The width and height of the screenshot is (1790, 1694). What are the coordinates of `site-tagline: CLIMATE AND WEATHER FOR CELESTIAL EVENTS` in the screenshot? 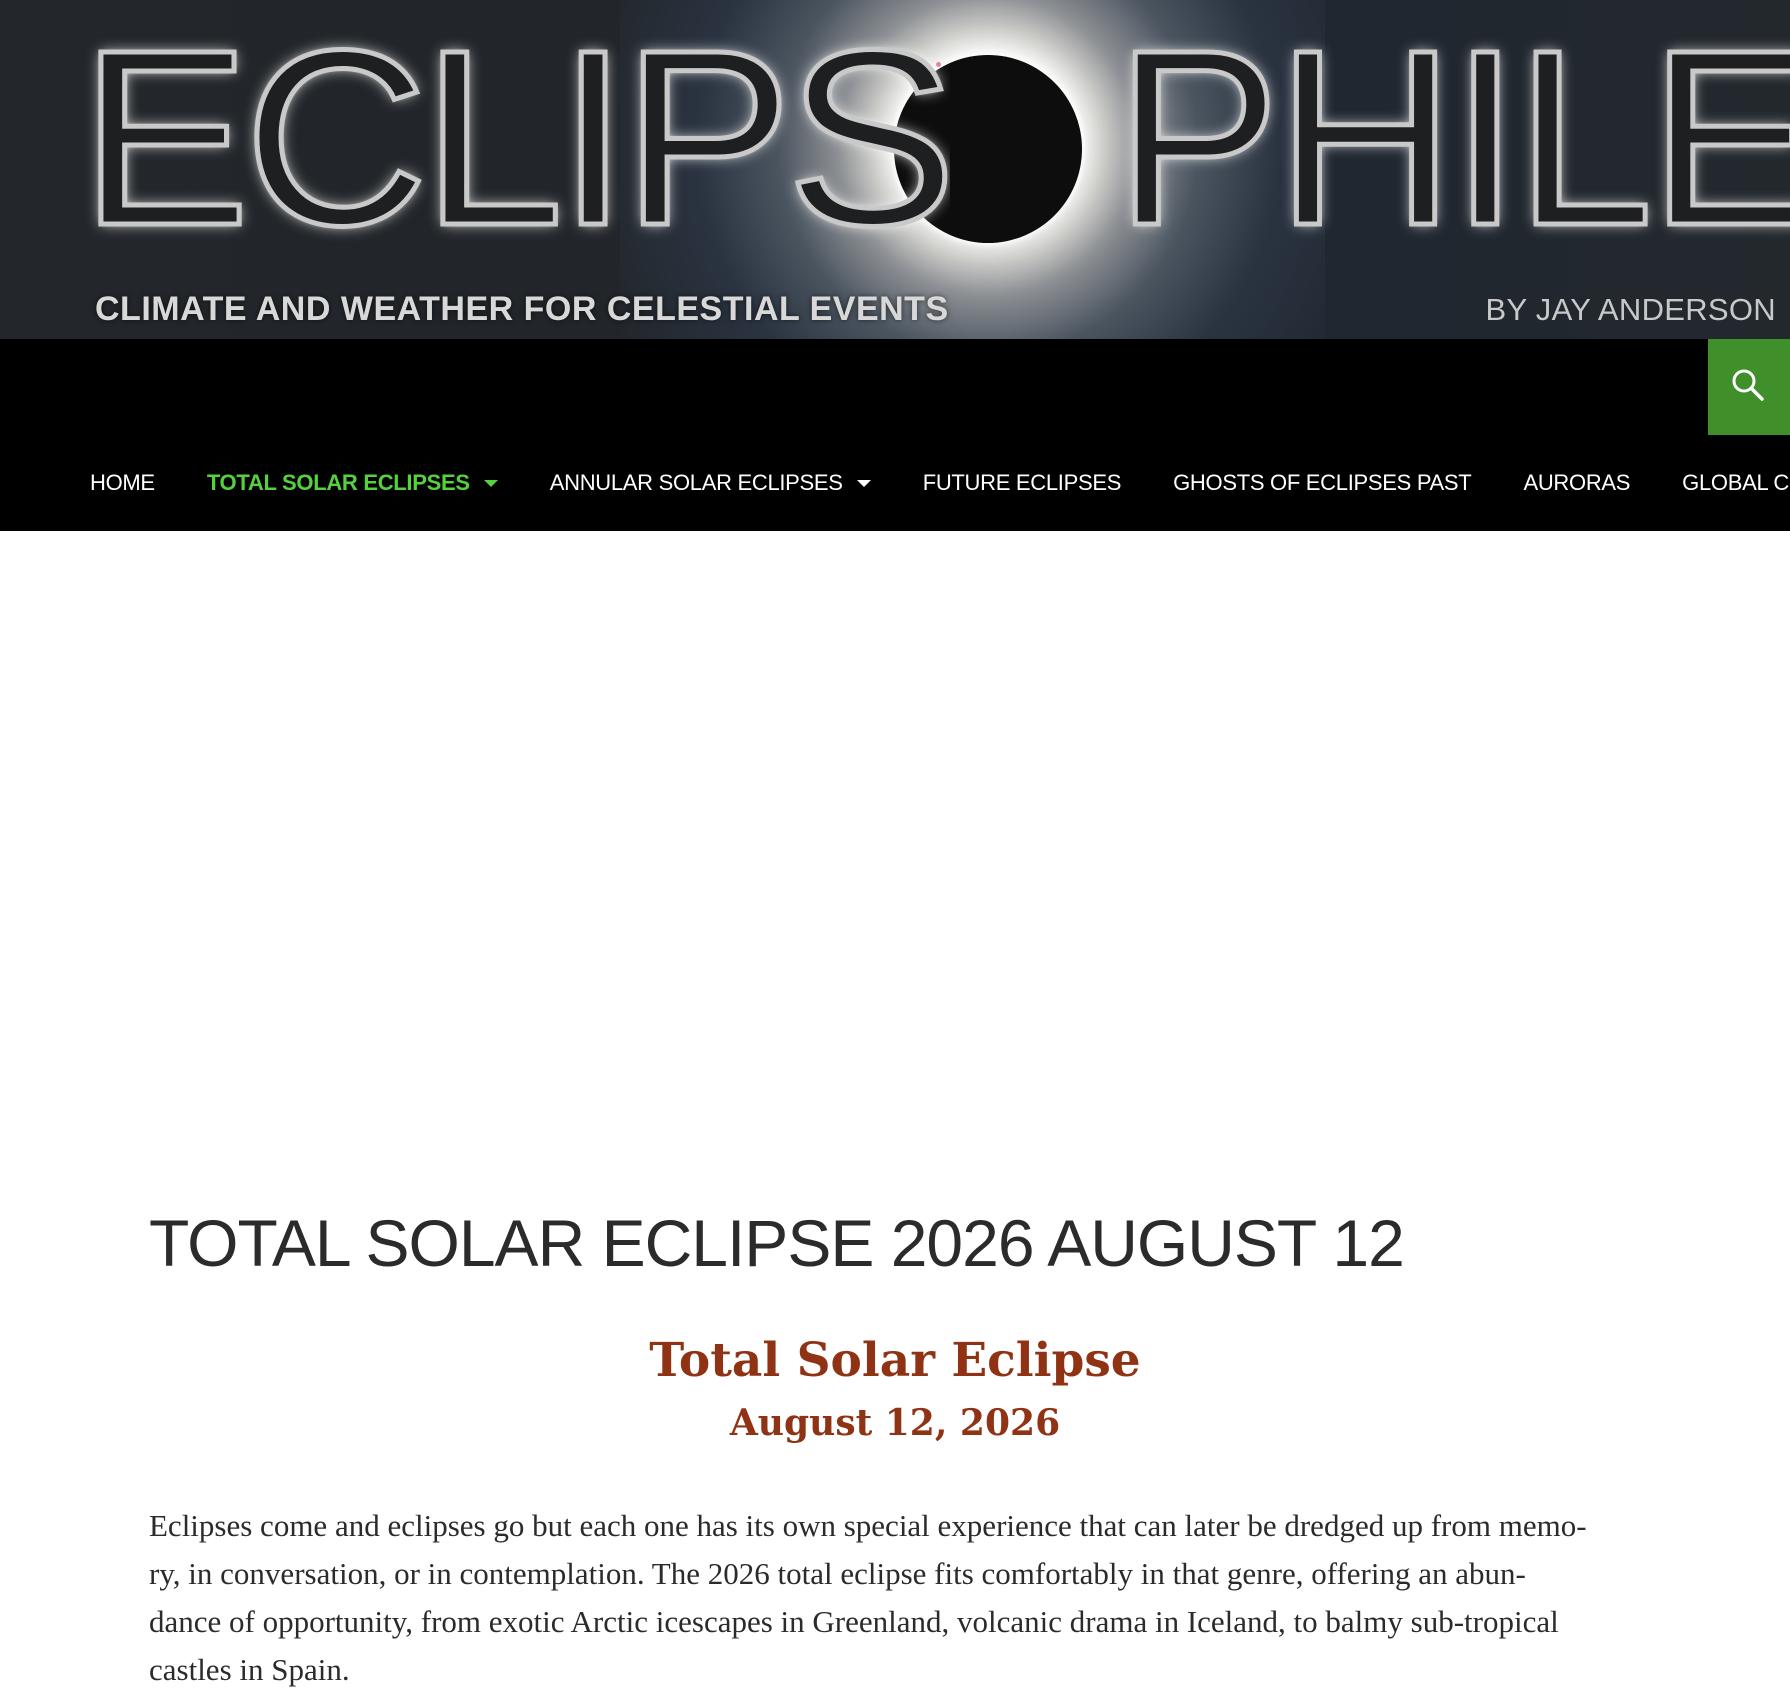 It's located at (522, 309).